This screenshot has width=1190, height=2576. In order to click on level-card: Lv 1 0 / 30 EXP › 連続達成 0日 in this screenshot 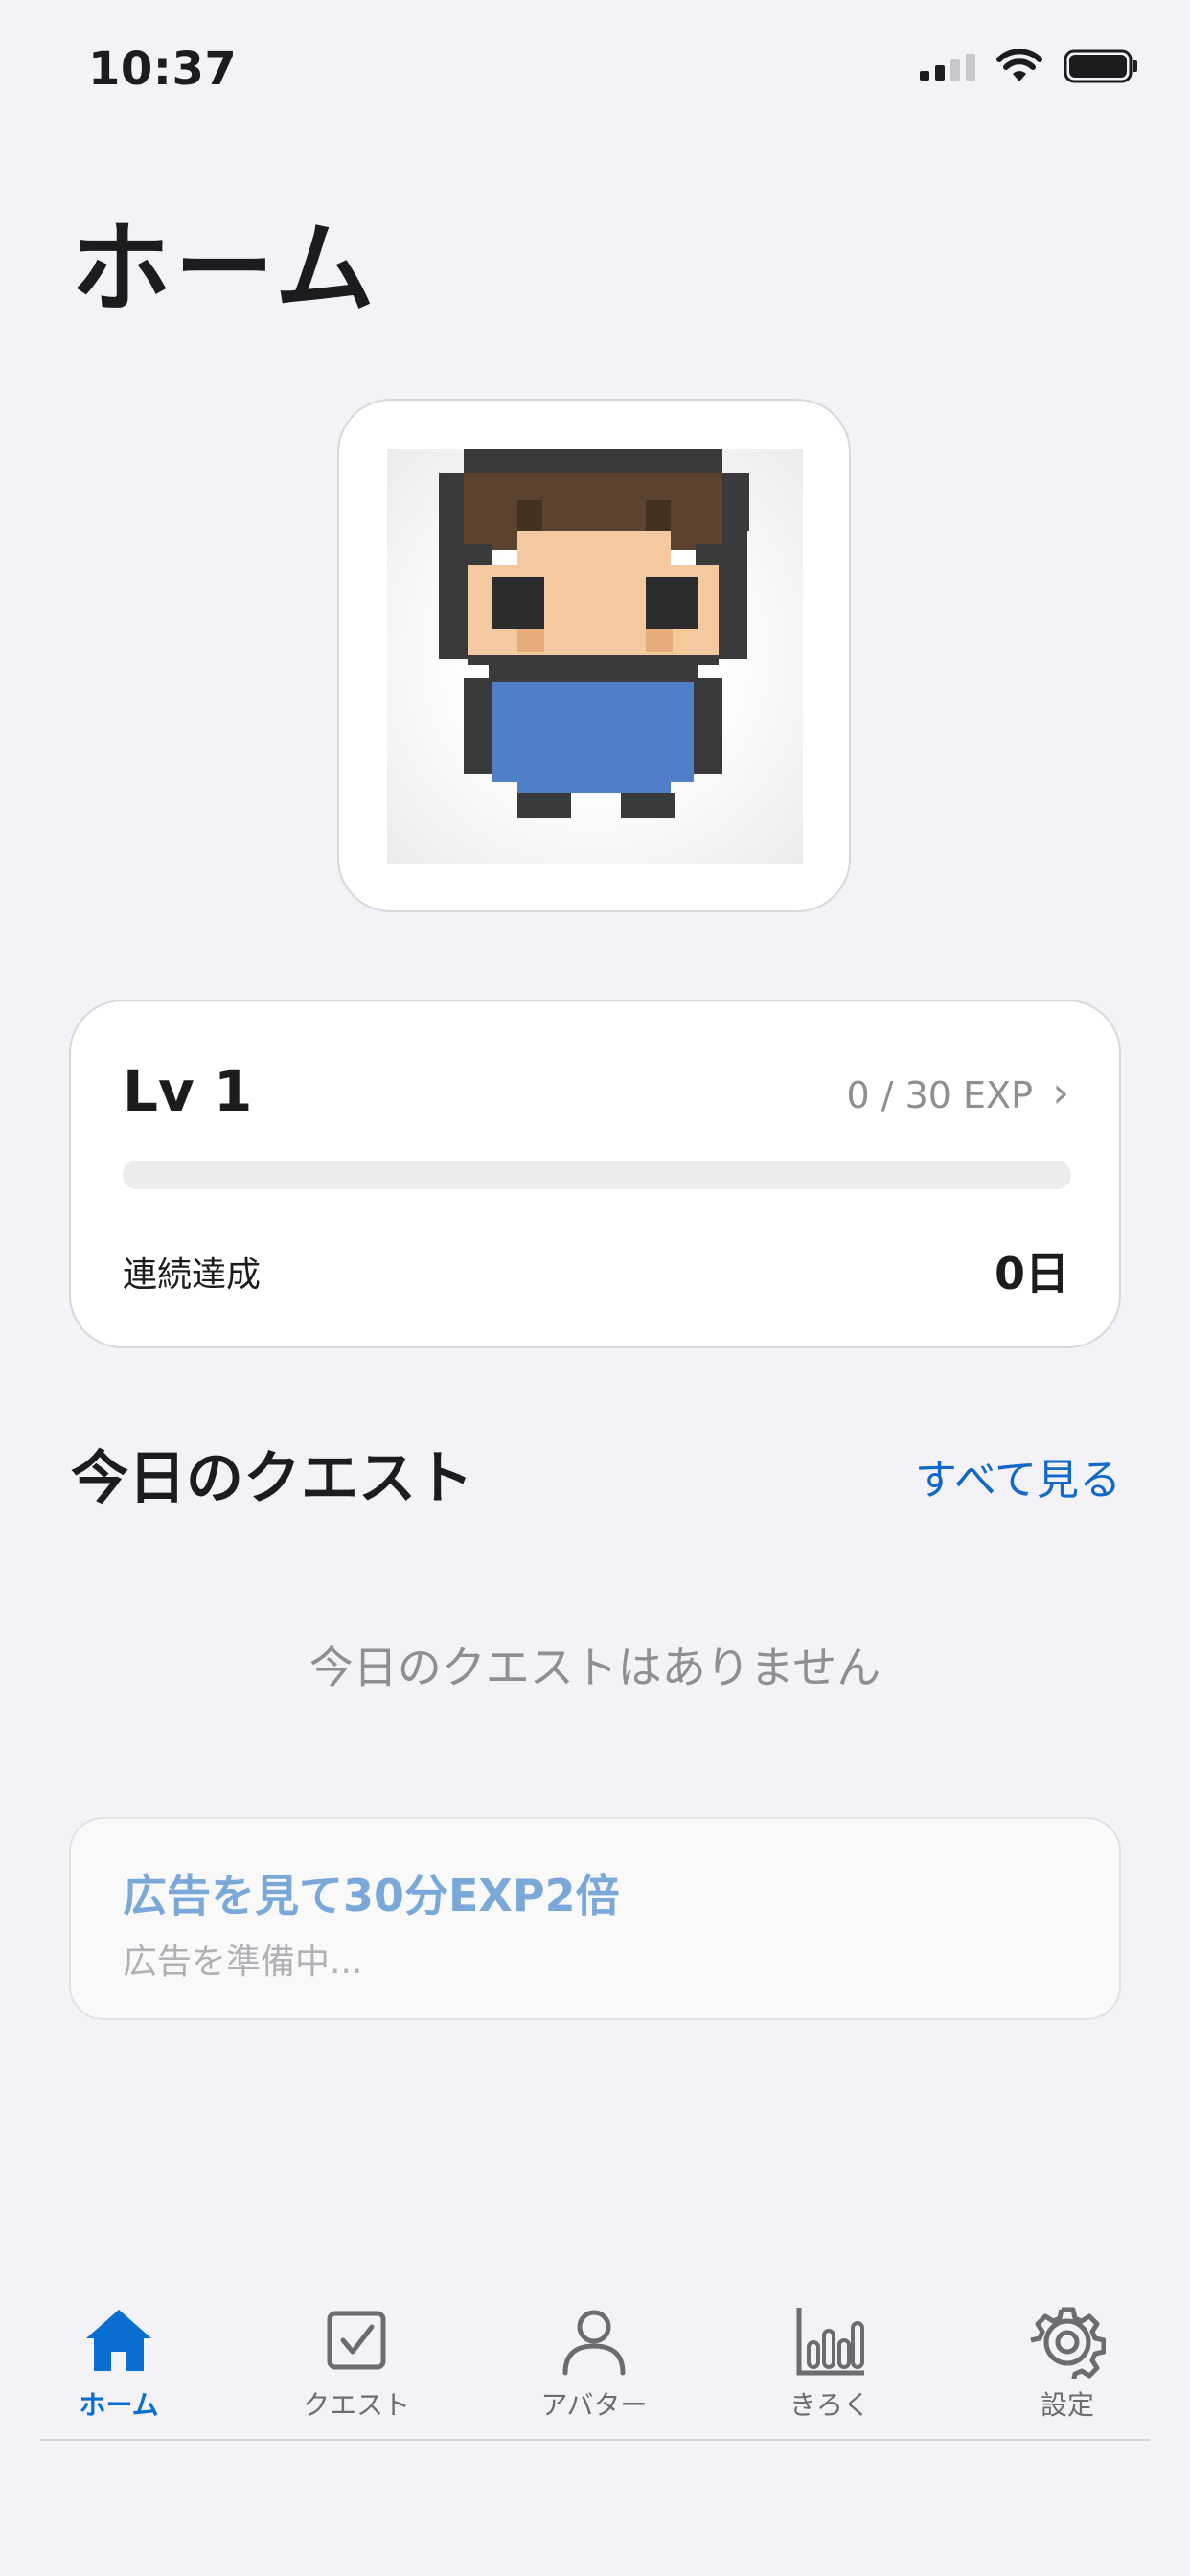, I will do `click(595, 1174)`.